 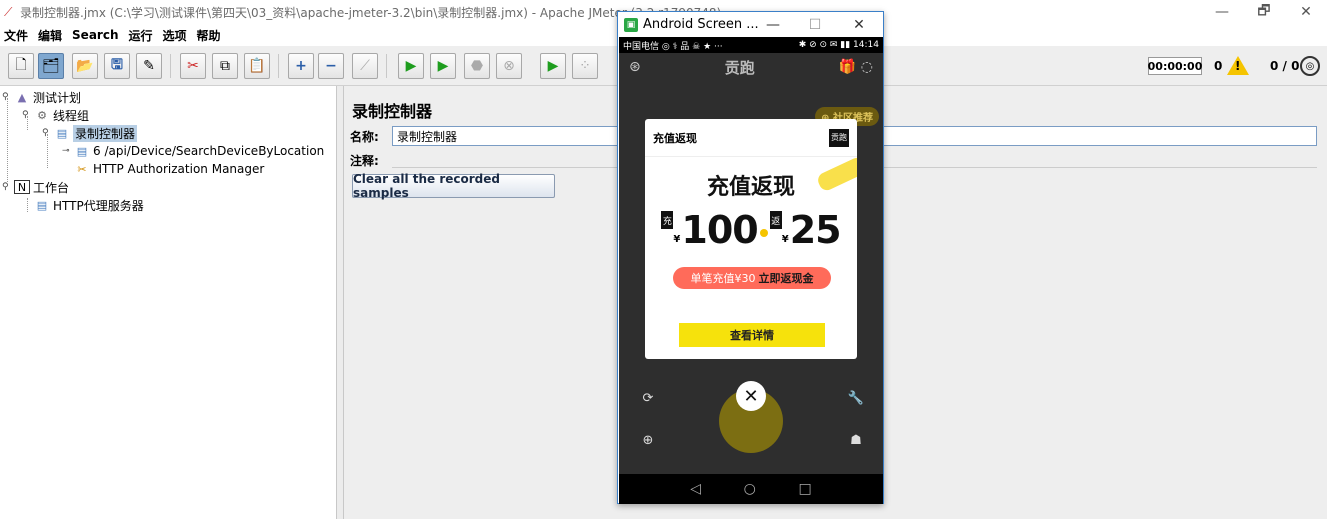 What do you see at coordinates (50, 35) in the screenshot?
I see `menu-edit: 编辑` at bounding box center [50, 35].